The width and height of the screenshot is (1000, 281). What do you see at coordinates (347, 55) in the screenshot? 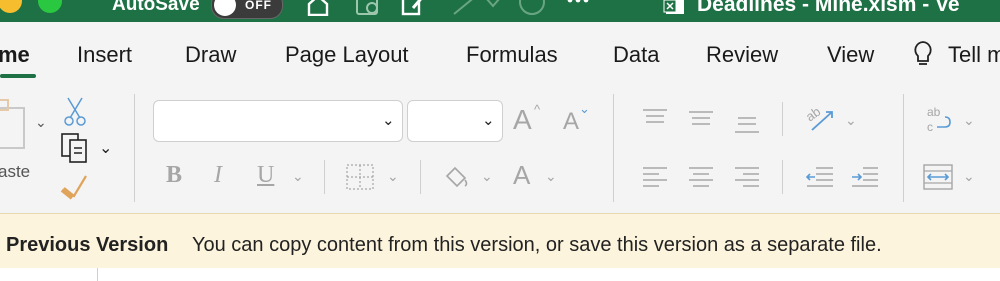
I see `tab-page-layout: Page Layout` at bounding box center [347, 55].